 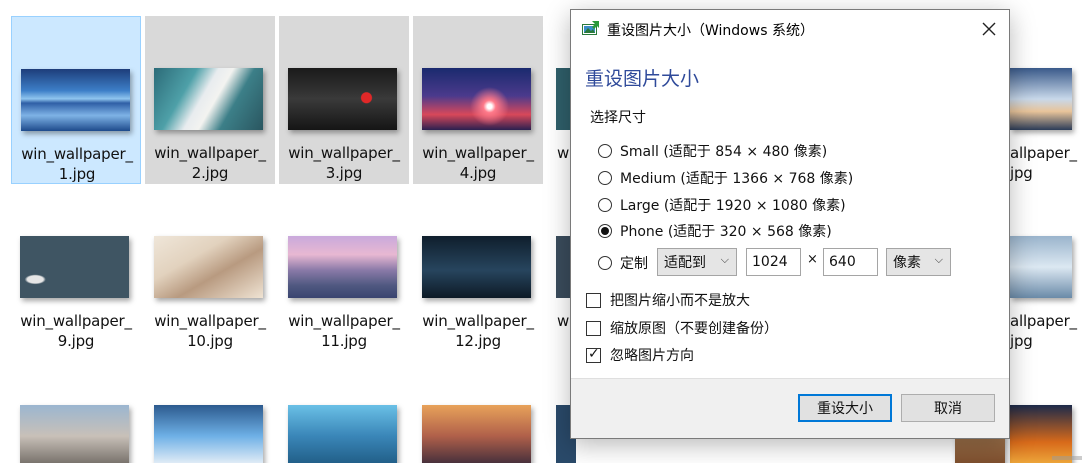 I want to click on dialog-footer: 重设大小 取消, so click(x=790, y=408).